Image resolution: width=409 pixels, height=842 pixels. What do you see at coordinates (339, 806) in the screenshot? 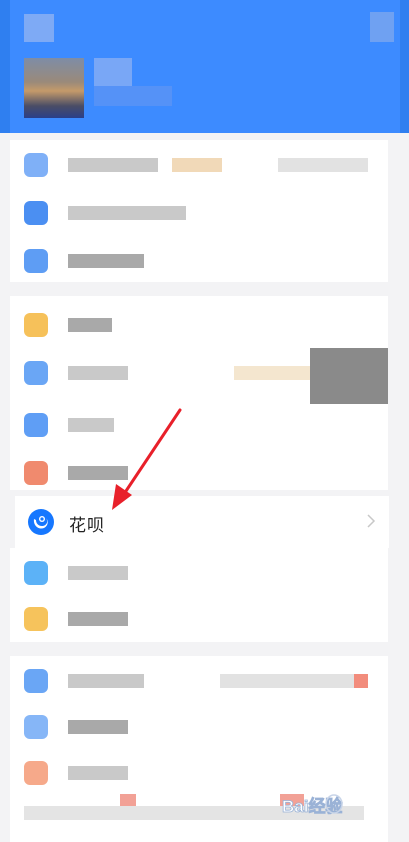
I see `baidu-jingyan-watermark: Bai经验` at bounding box center [339, 806].